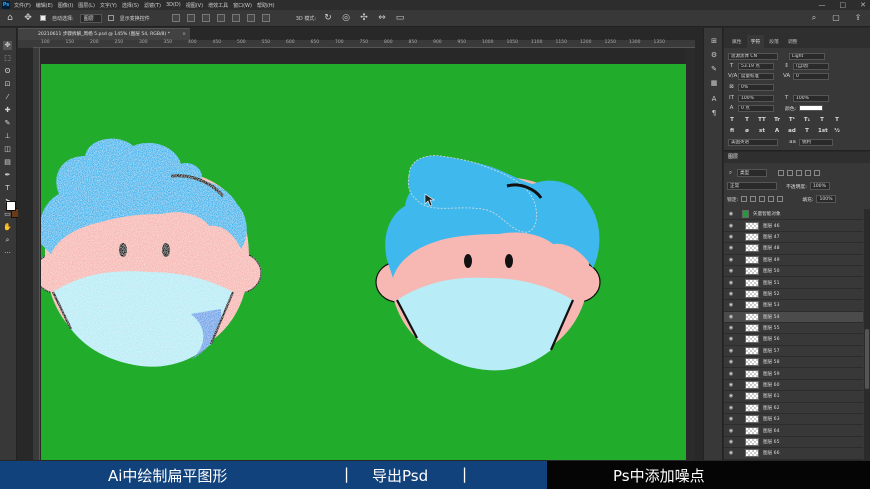 This screenshot has width=870, height=489. I want to click on opentype-button: 1st, so click(823, 131).